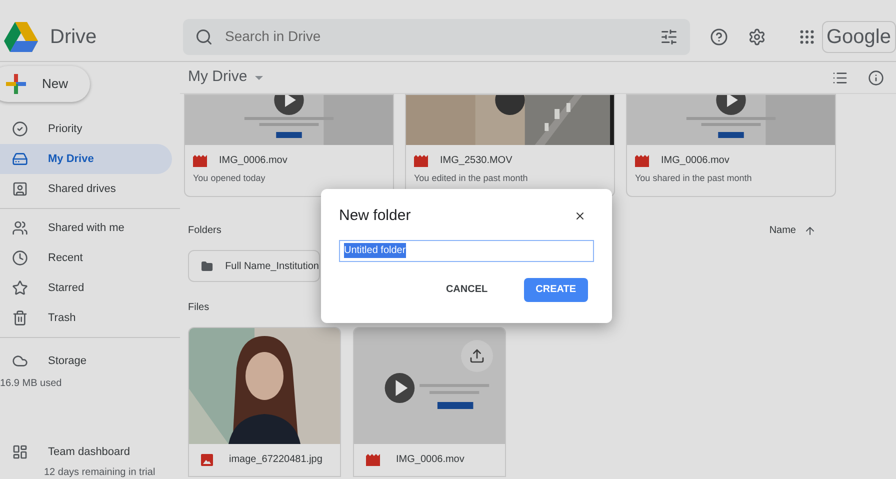  I want to click on sort-label: Name, so click(782, 230).